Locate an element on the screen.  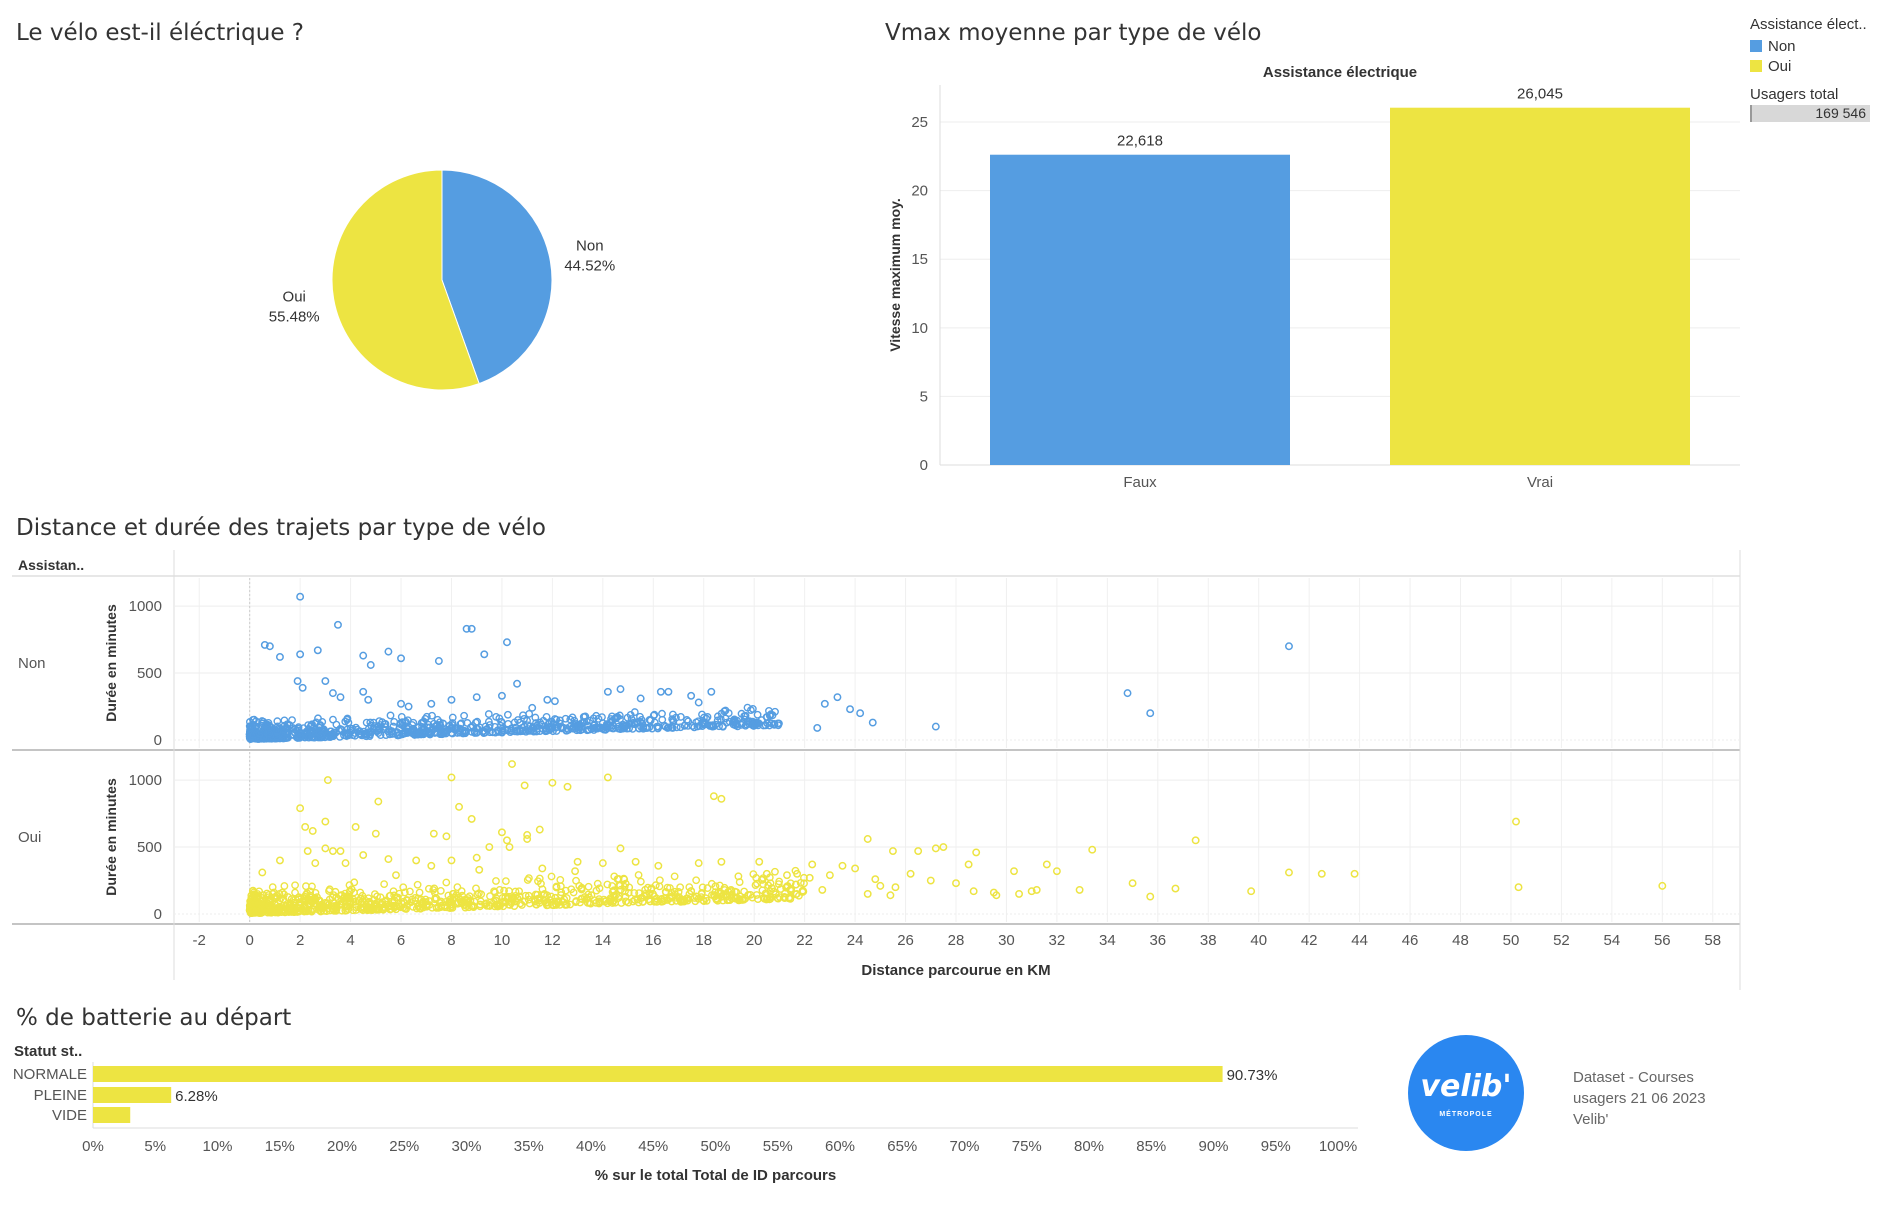
scatter-xtick: 20 is located at coordinates (754, 940).